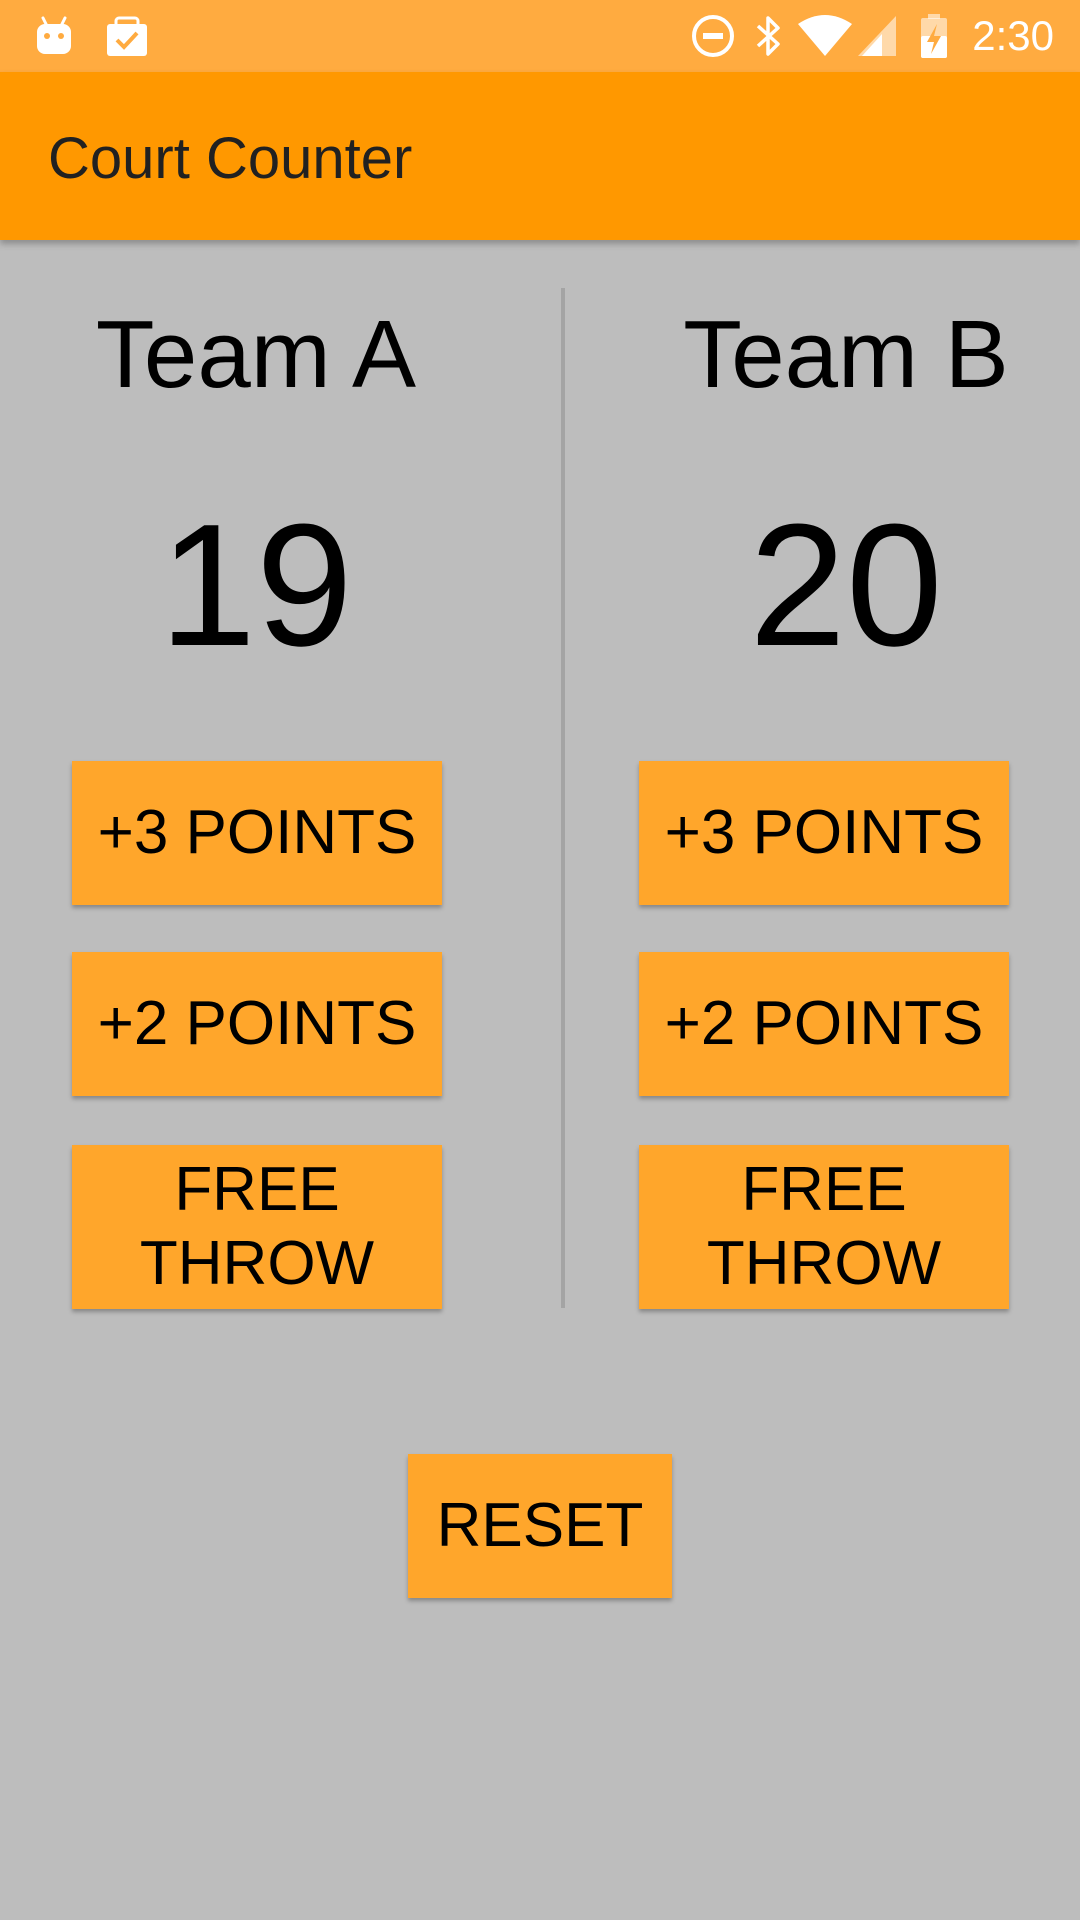 This screenshot has width=1080, height=1920. Describe the element at coordinates (768, 36) in the screenshot. I see `bluetooth-icon` at that location.